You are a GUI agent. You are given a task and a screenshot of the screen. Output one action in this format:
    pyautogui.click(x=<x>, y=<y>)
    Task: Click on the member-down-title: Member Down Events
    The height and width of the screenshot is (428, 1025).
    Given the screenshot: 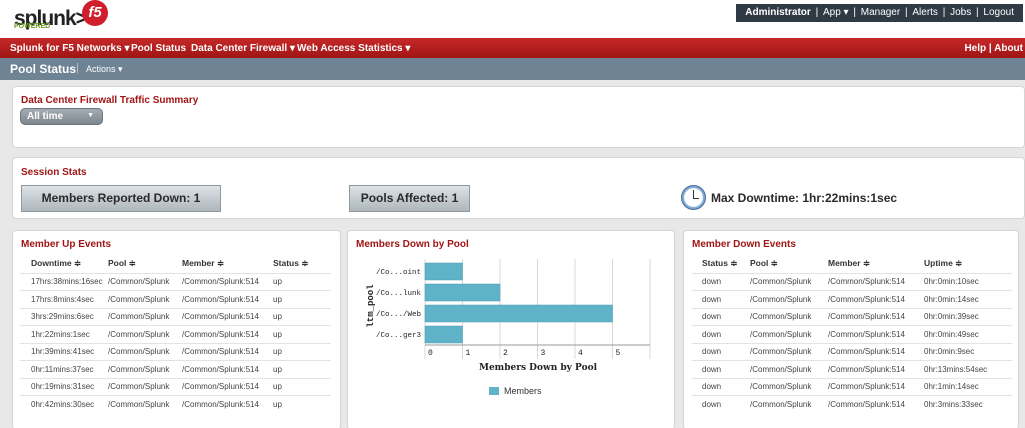 What is the action you would take?
    pyautogui.click(x=744, y=244)
    